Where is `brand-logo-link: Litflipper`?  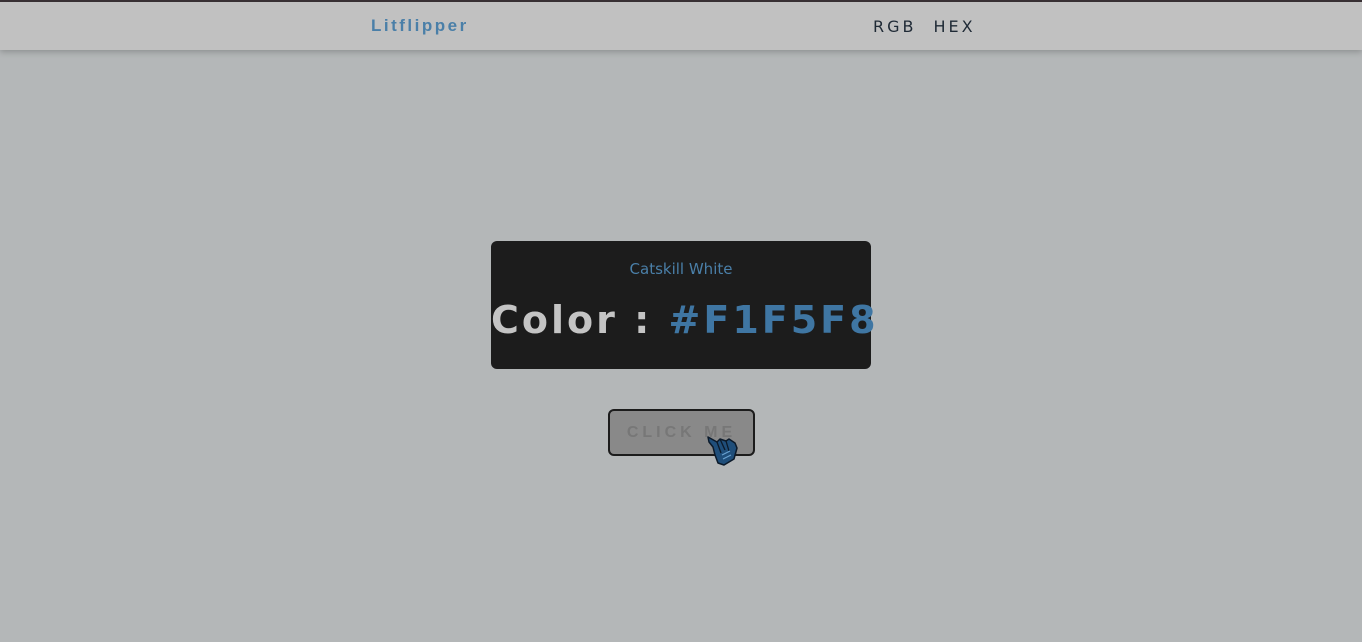
brand-logo-link: Litflipper is located at coordinates (420, 26).